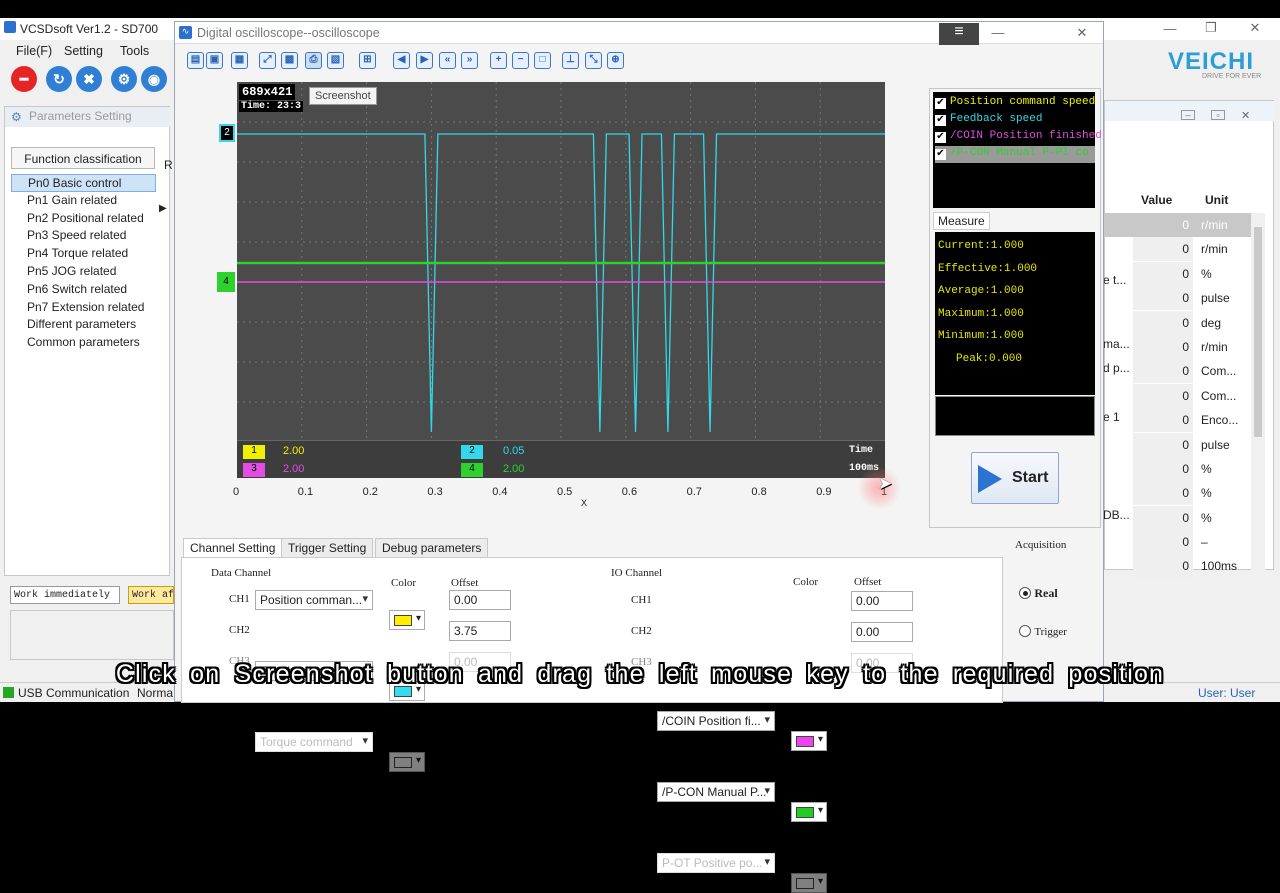 This screenshot has width=1280, height=893. Describe the element at coordinates (1255, 28) in the screenshot. I see `close-icon: ✕` at that location.